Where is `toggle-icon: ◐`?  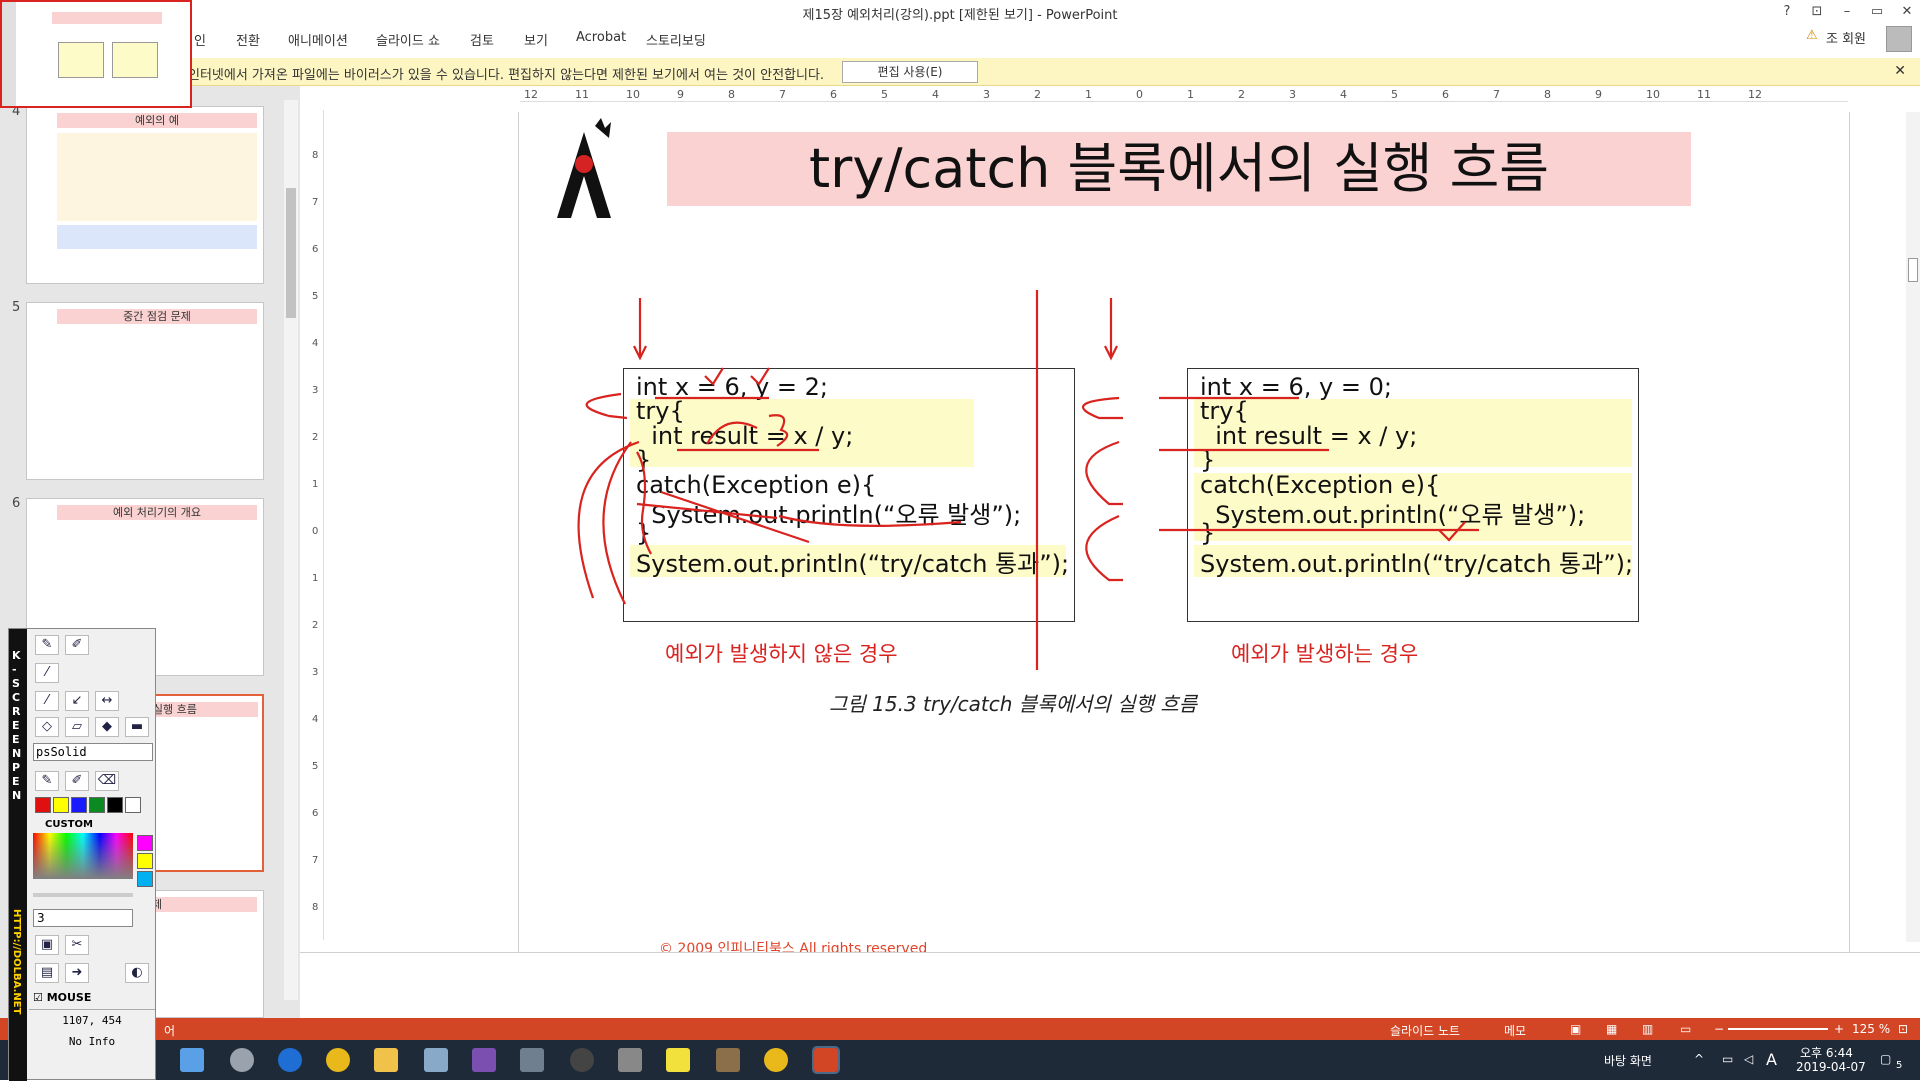 toggle-icon: ◐ is located at coordinates (137, 973).